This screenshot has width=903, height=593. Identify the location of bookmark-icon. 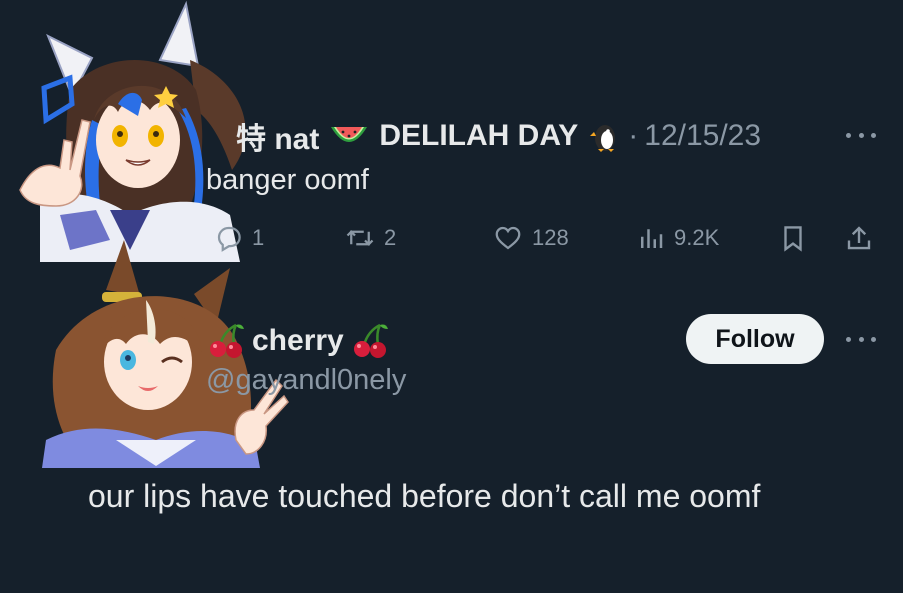
(793, 239).